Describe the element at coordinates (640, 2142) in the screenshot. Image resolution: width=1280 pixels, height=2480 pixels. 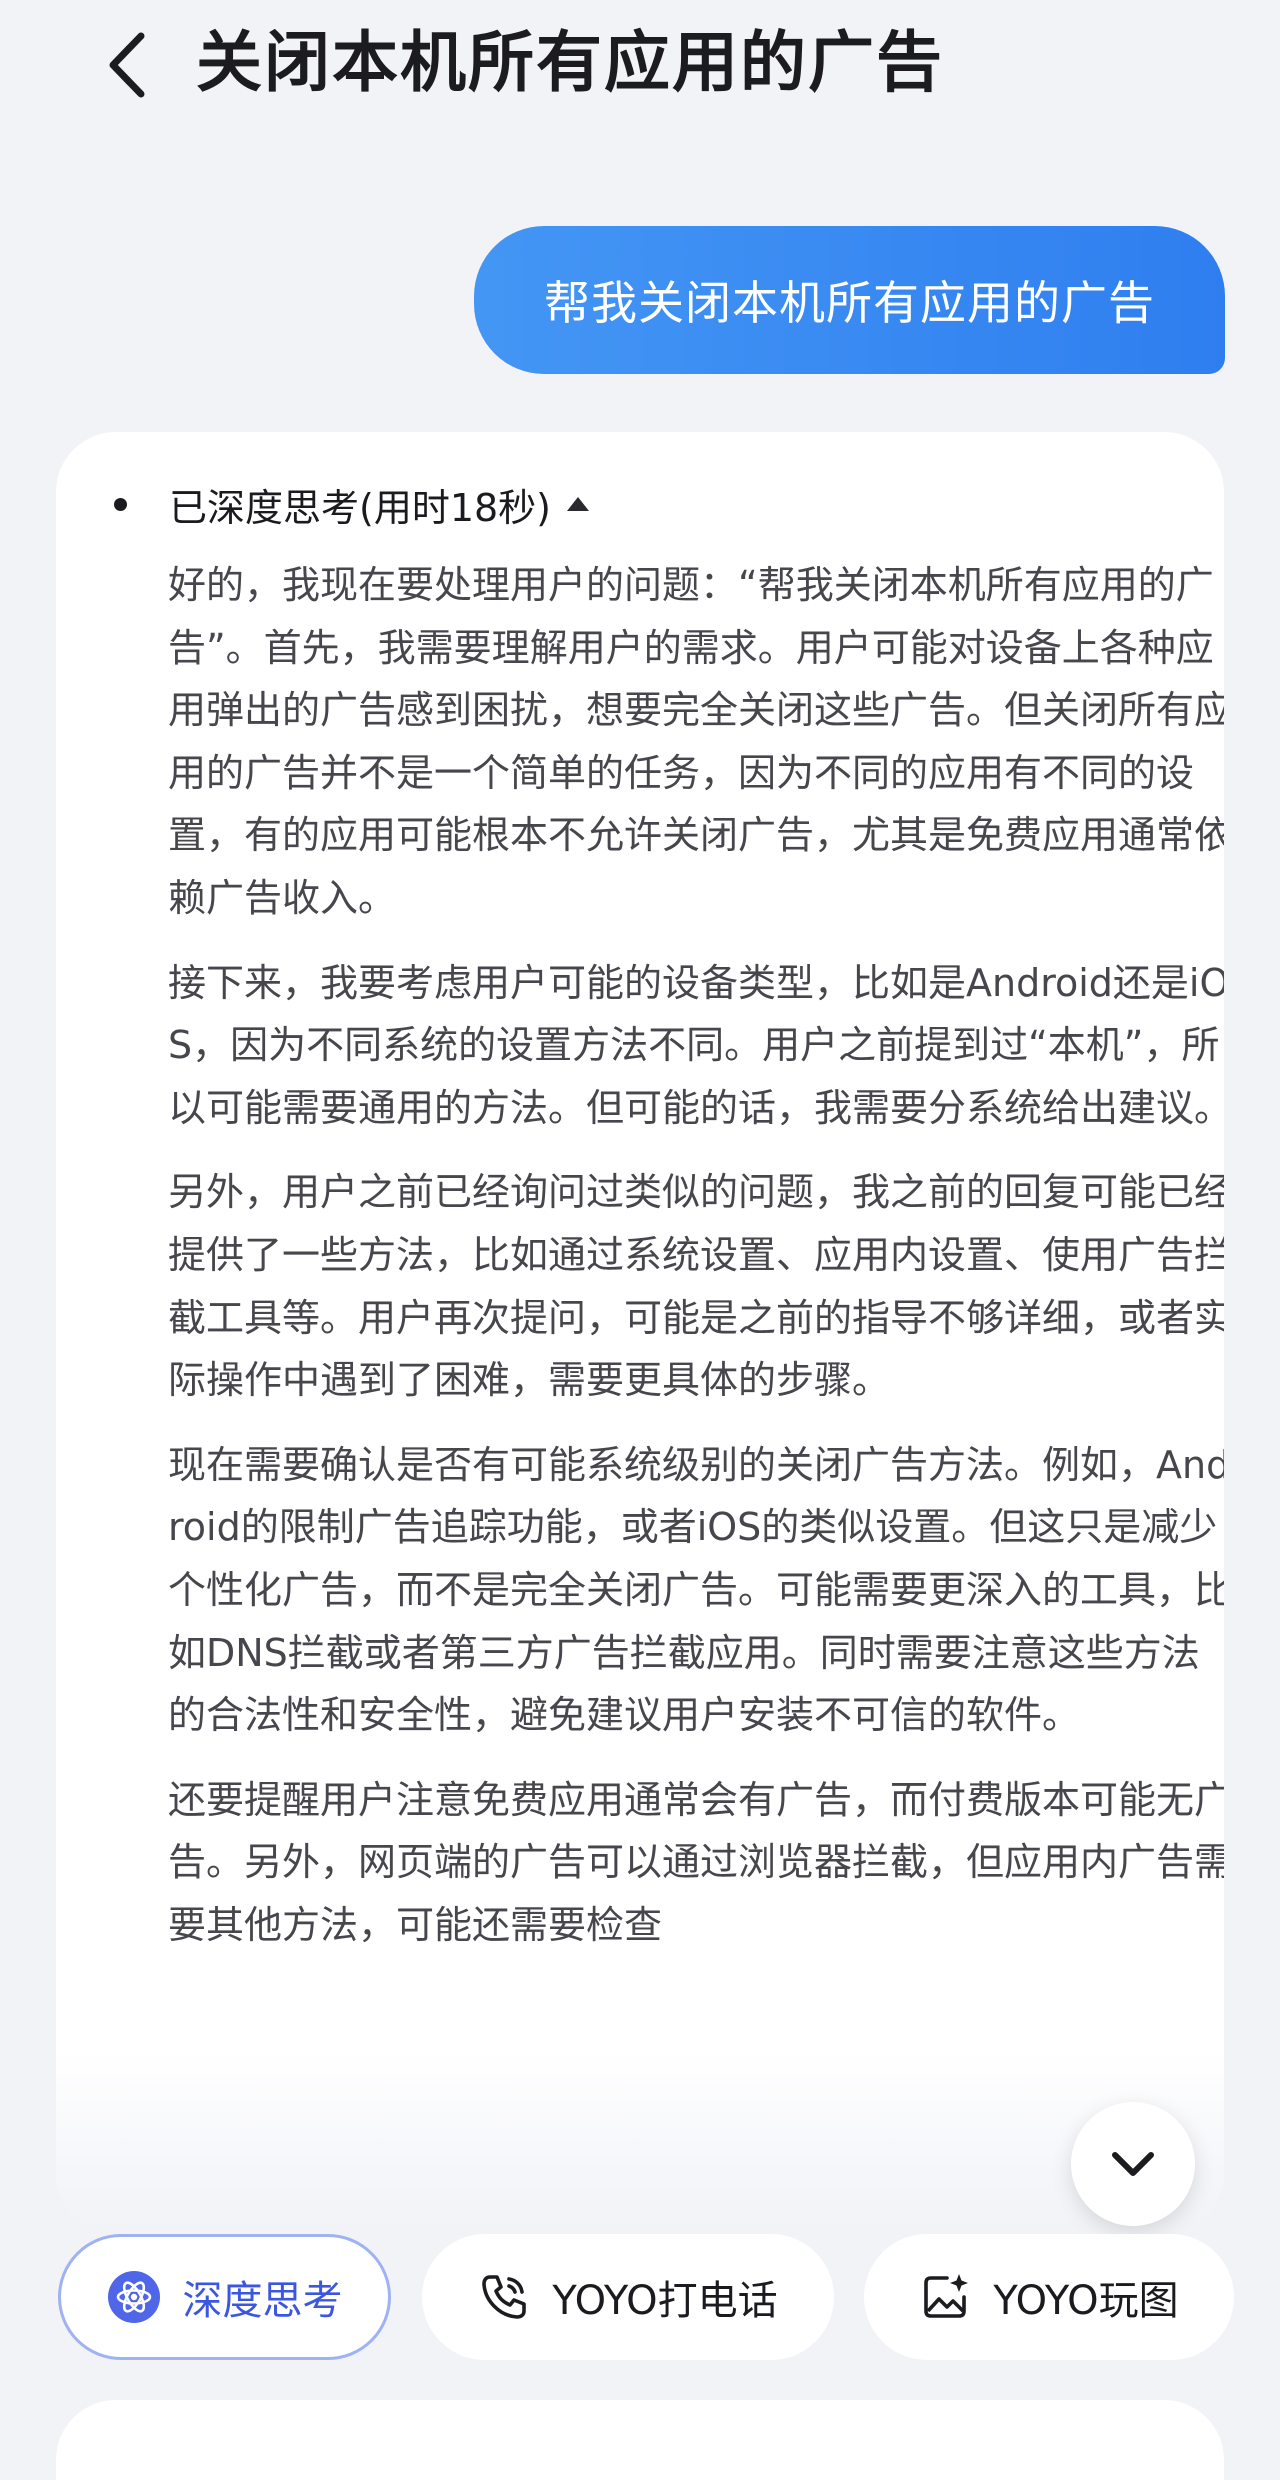
I see `content-fade-overlay` at that location.